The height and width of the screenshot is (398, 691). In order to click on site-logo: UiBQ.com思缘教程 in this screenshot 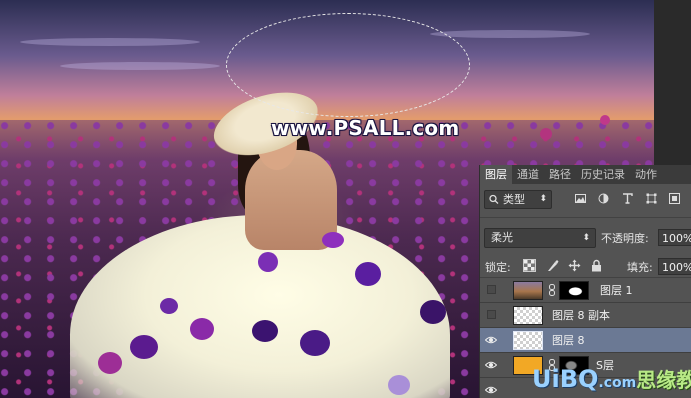, I will do `click(611, 378)`.